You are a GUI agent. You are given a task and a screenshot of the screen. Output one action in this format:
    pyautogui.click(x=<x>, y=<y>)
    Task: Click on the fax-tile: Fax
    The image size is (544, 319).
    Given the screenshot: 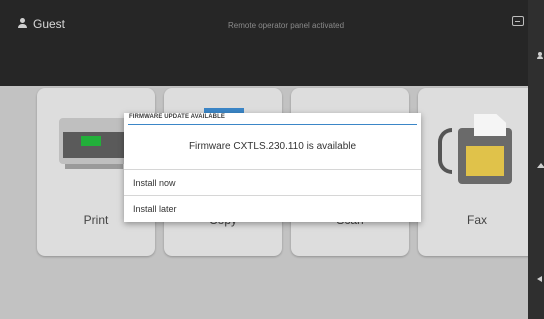 What is the action you would take?
    pyautogui.click(x=473, y=172)
    